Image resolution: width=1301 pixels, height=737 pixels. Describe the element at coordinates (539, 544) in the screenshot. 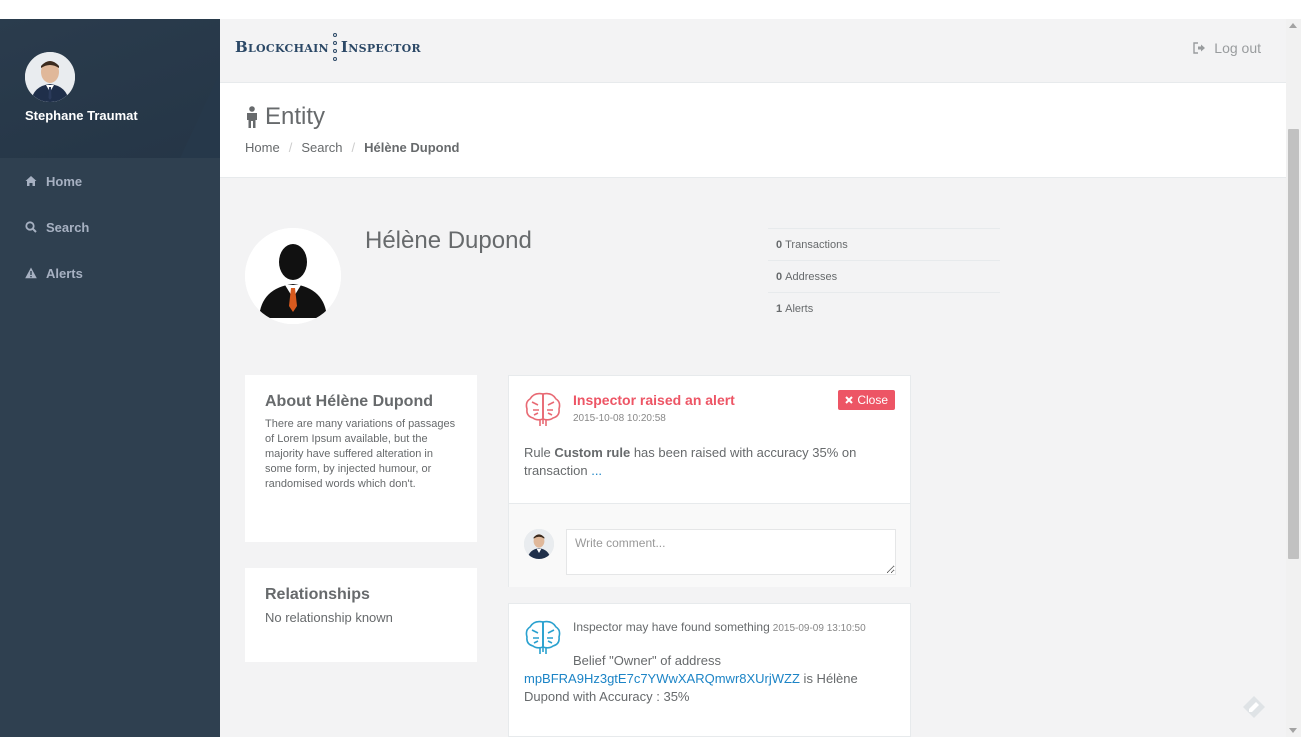

I see `comment-avatar` at that location.